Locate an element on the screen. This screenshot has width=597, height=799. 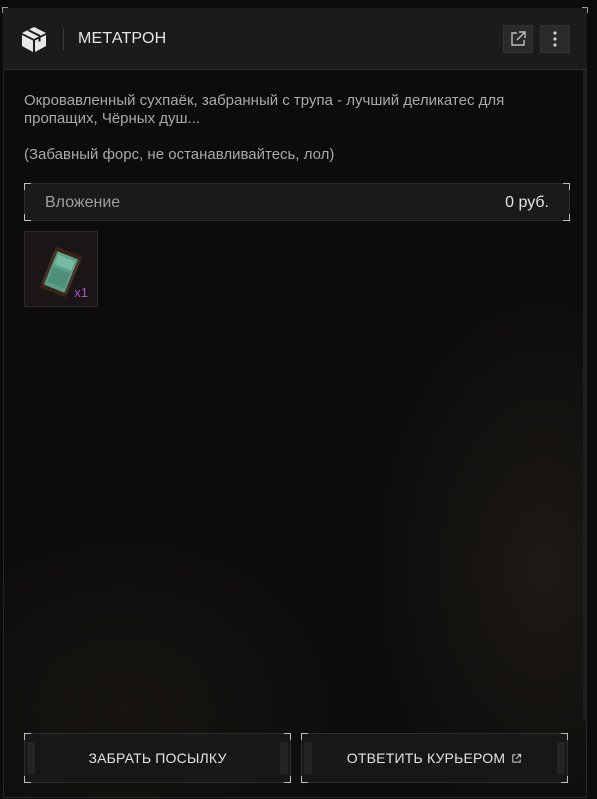
item-quantity: x1 is located at coordinates (81, 292).